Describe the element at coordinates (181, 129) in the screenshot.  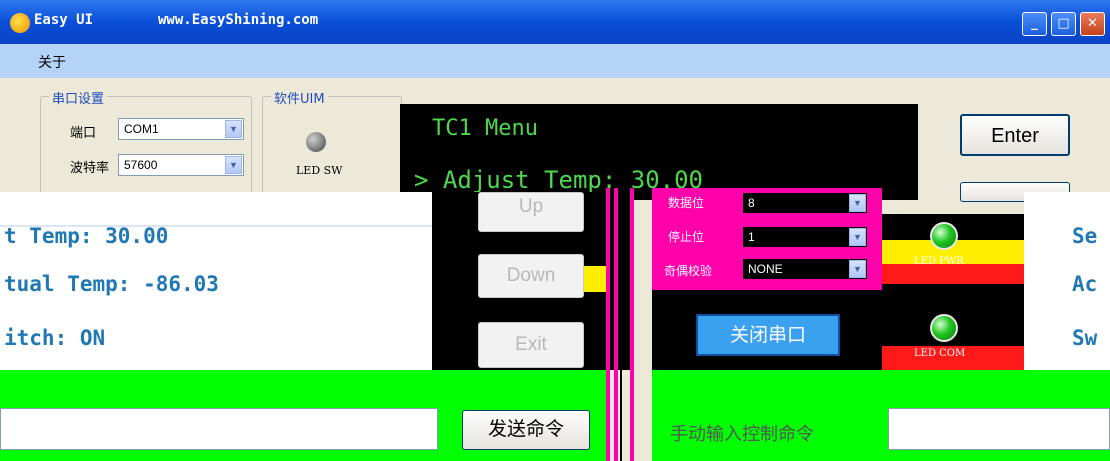
I see `port-select: COM1 ▼` at that location.